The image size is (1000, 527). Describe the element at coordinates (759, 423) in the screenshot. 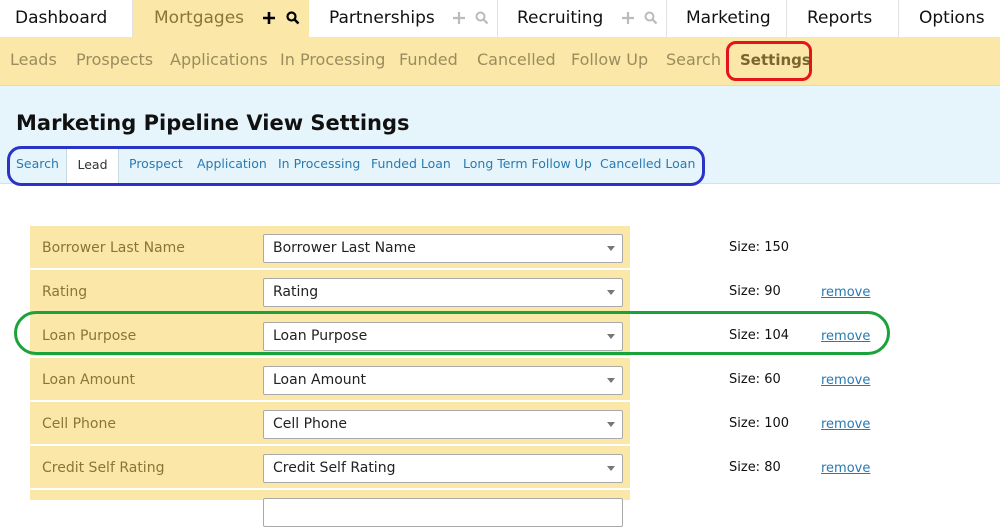

I see `column-size: Size: 100` at that location.